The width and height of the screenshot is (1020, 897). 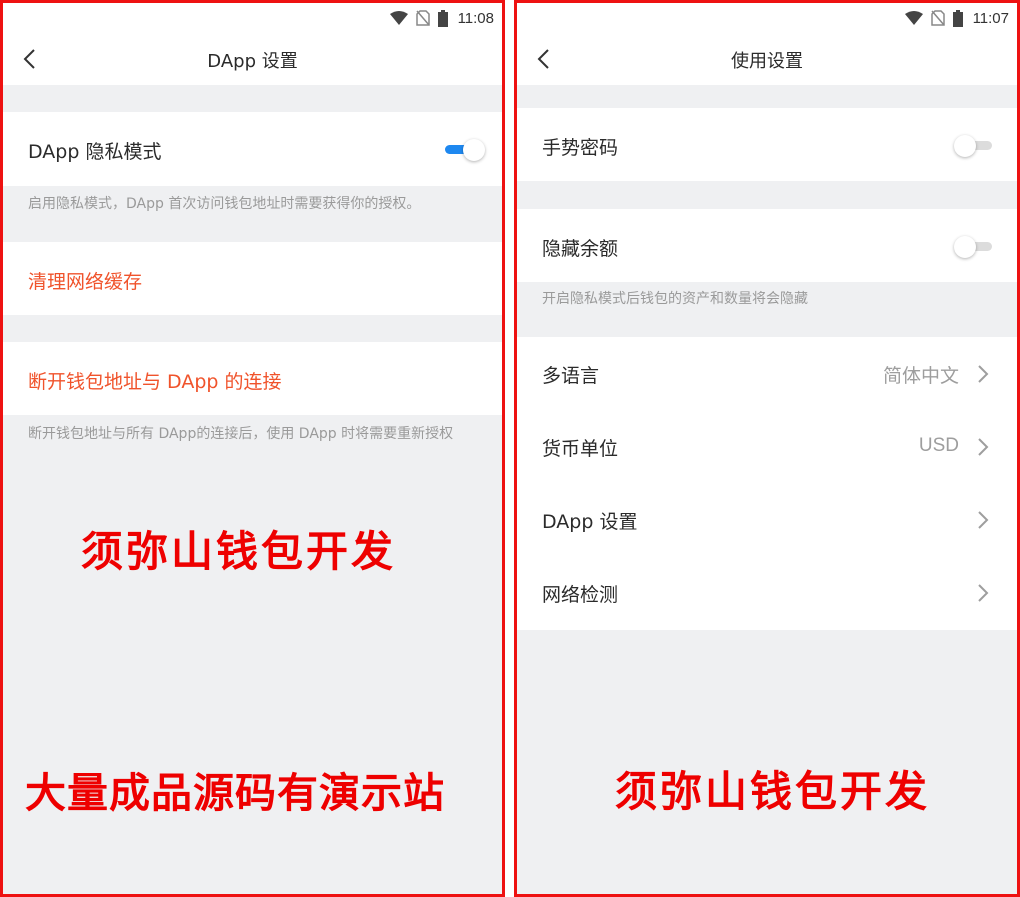 I want to click on clear-cache-label: 清理网络缓存, so click(x=85, y=282).